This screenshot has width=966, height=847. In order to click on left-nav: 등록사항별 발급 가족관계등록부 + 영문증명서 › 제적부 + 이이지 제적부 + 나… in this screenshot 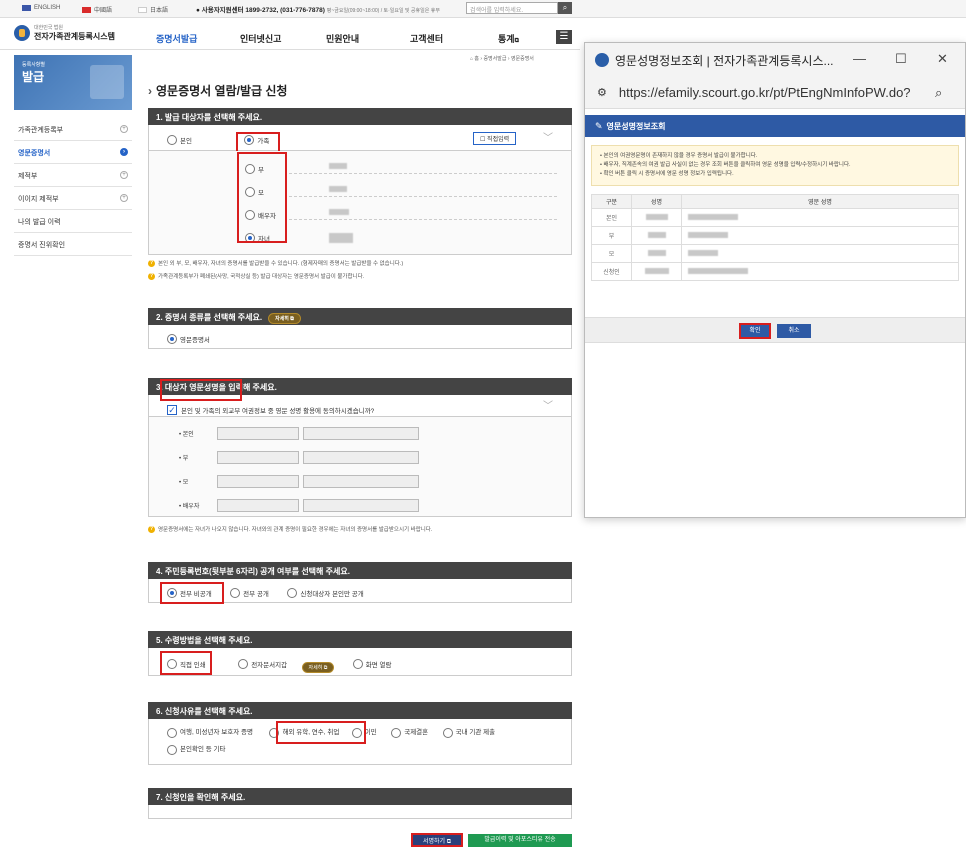, I will do `click(73, 155)`.